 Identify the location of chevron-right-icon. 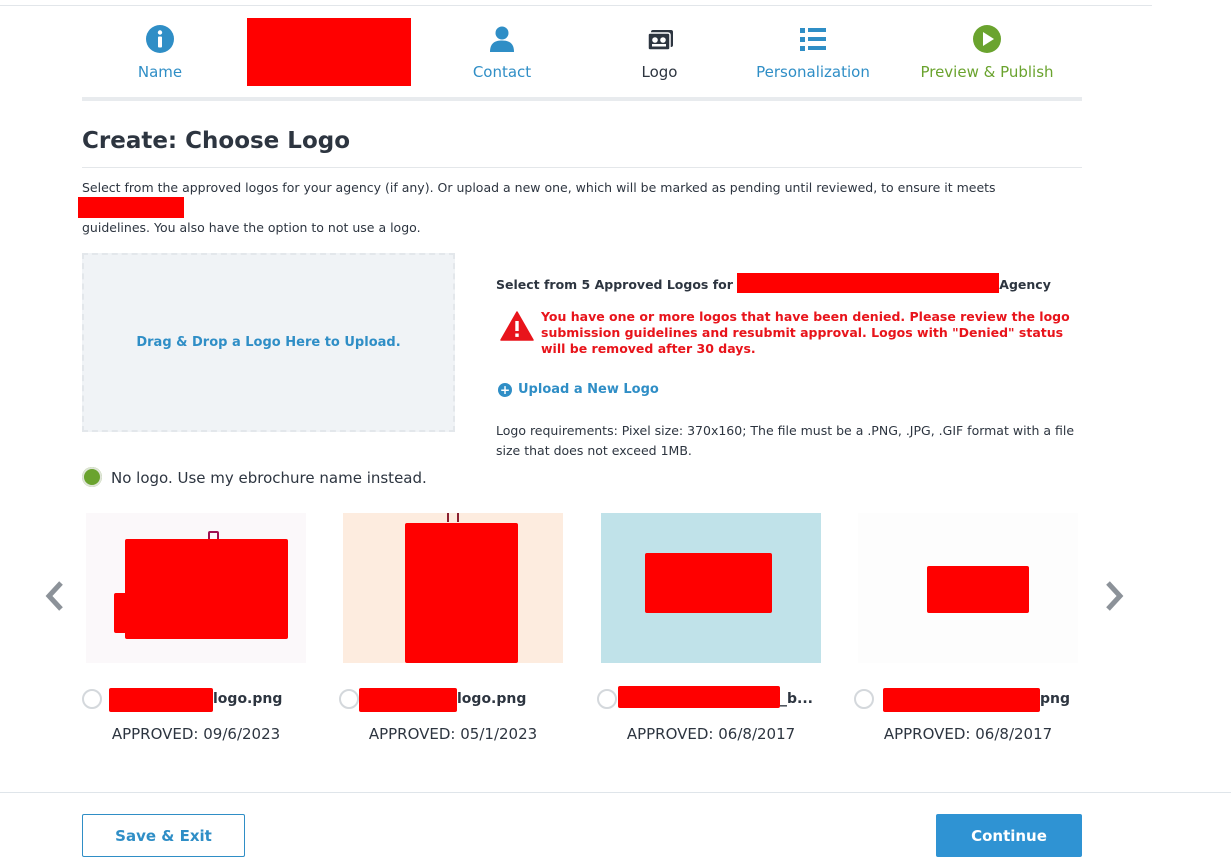
(1115, 596).